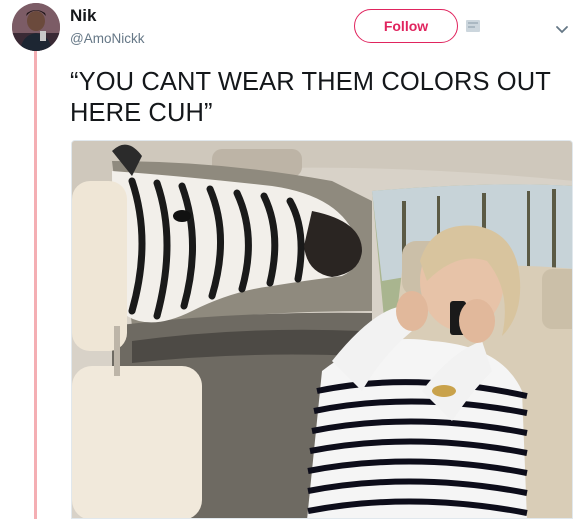 Image resolution: width=583 pixels, height=519 pixels. I want to click on author-handle: @AmoNickk, so click(107, 38).